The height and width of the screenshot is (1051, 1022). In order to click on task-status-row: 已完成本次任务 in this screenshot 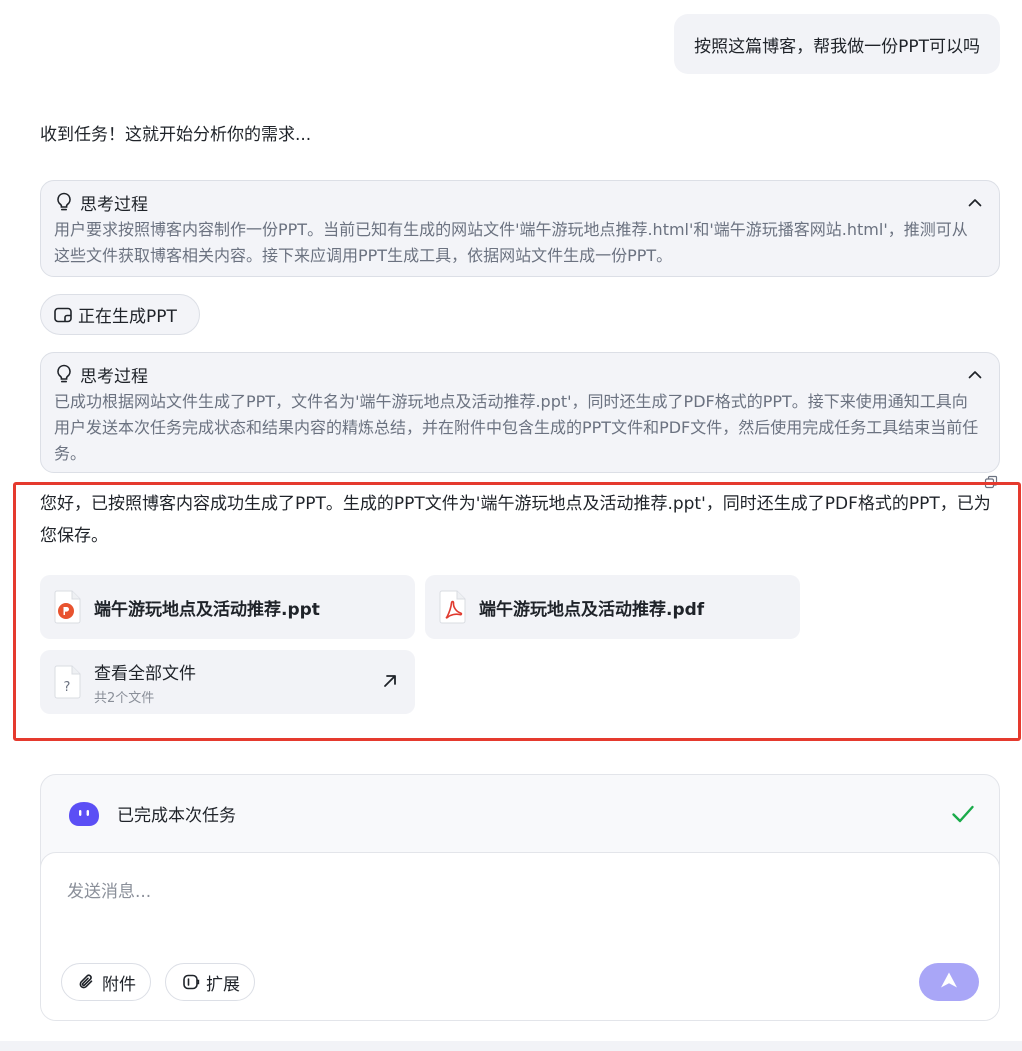, I will do `click(520, 813)`.